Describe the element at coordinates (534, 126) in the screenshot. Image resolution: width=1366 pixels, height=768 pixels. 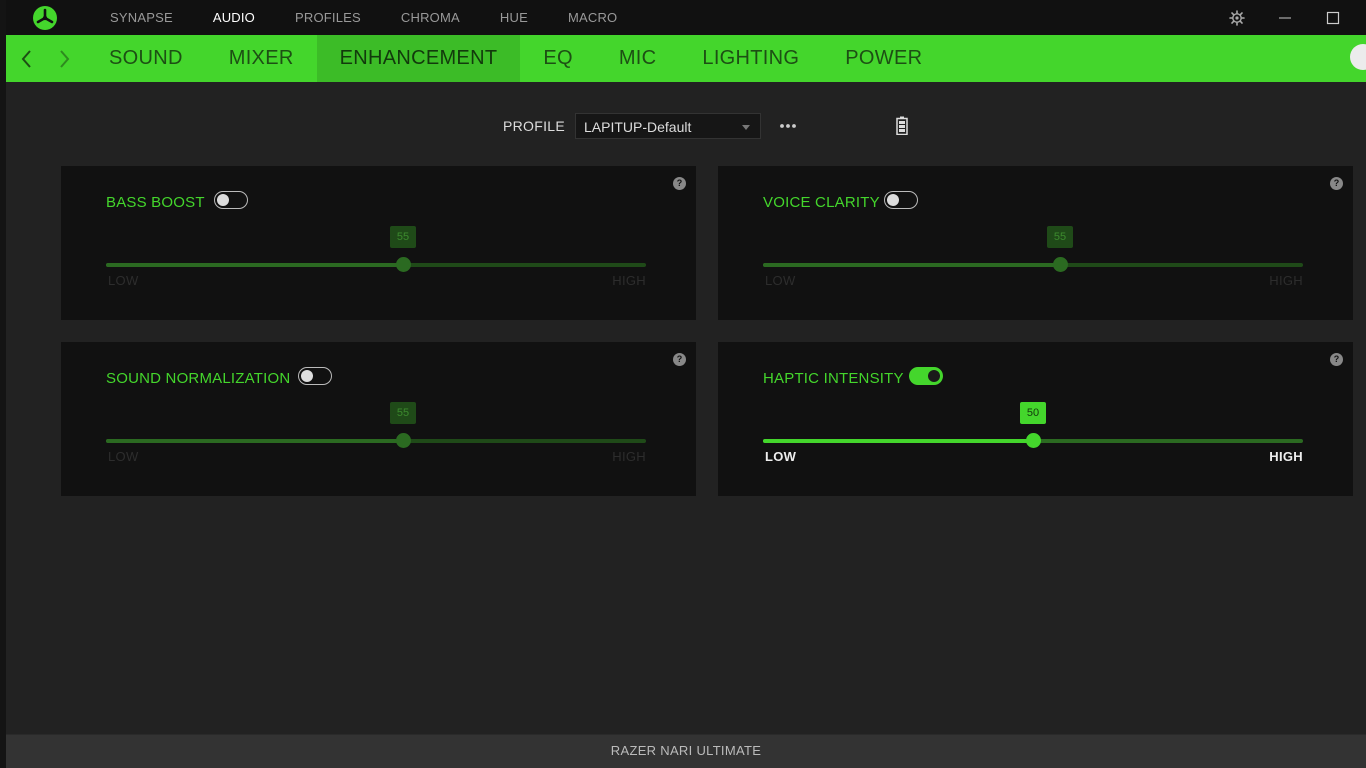
I see `profile-label: PROFILE` at that location.